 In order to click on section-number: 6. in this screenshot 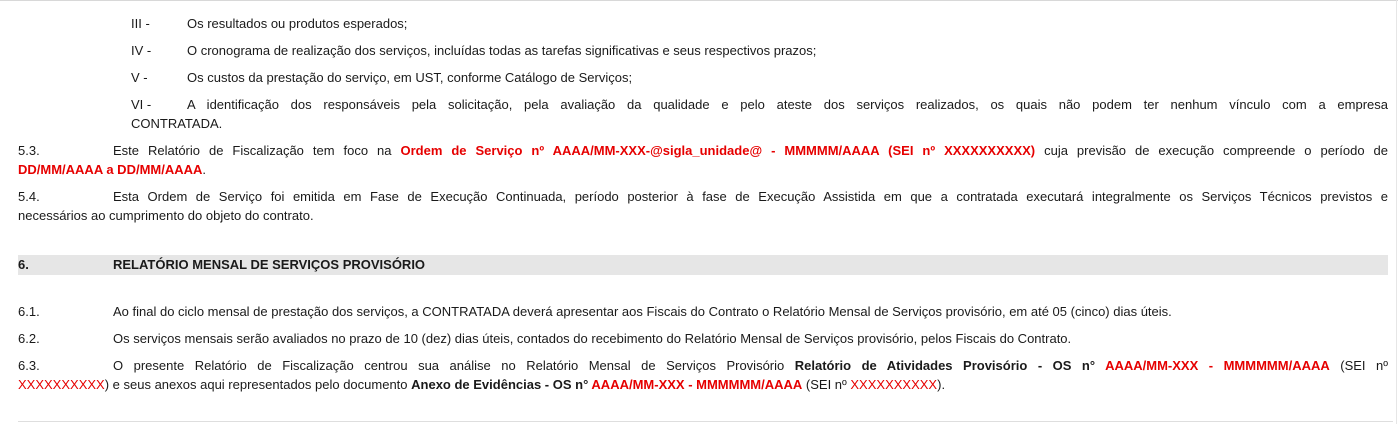, I will do `click(23, 264)`.